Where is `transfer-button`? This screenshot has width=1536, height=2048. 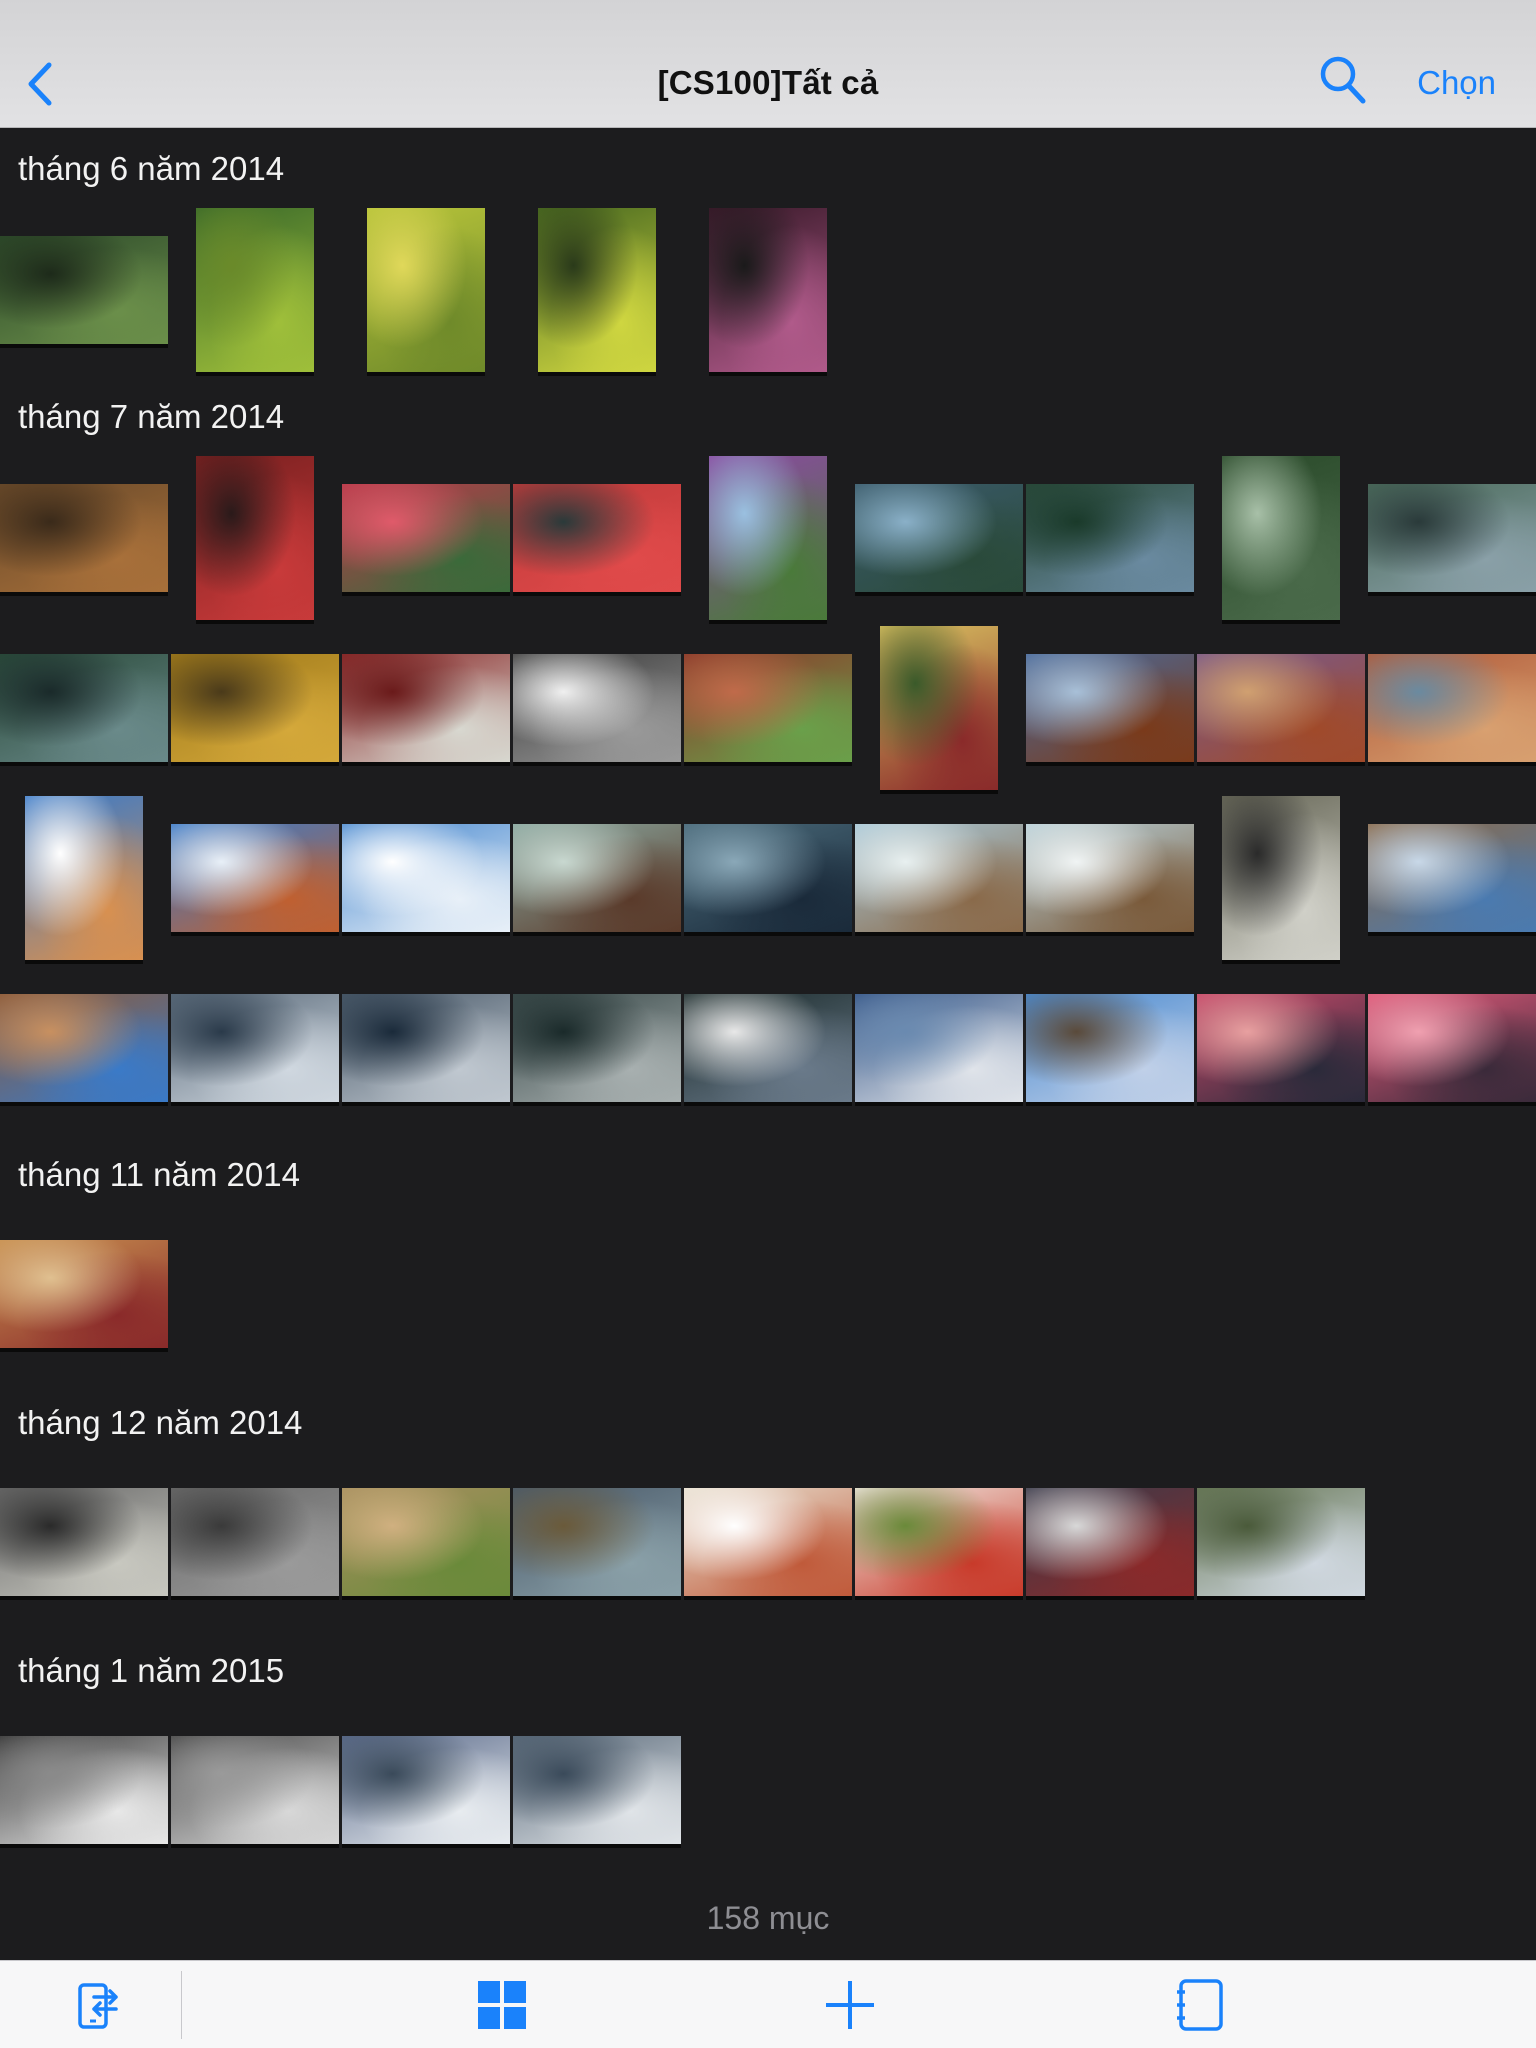
transfer-button is located at coordinates (96, 2005).